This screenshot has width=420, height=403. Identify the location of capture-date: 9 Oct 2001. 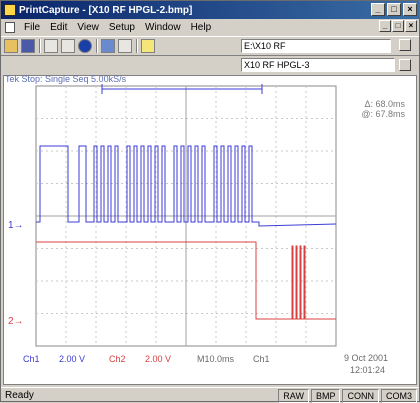
(366, 358).